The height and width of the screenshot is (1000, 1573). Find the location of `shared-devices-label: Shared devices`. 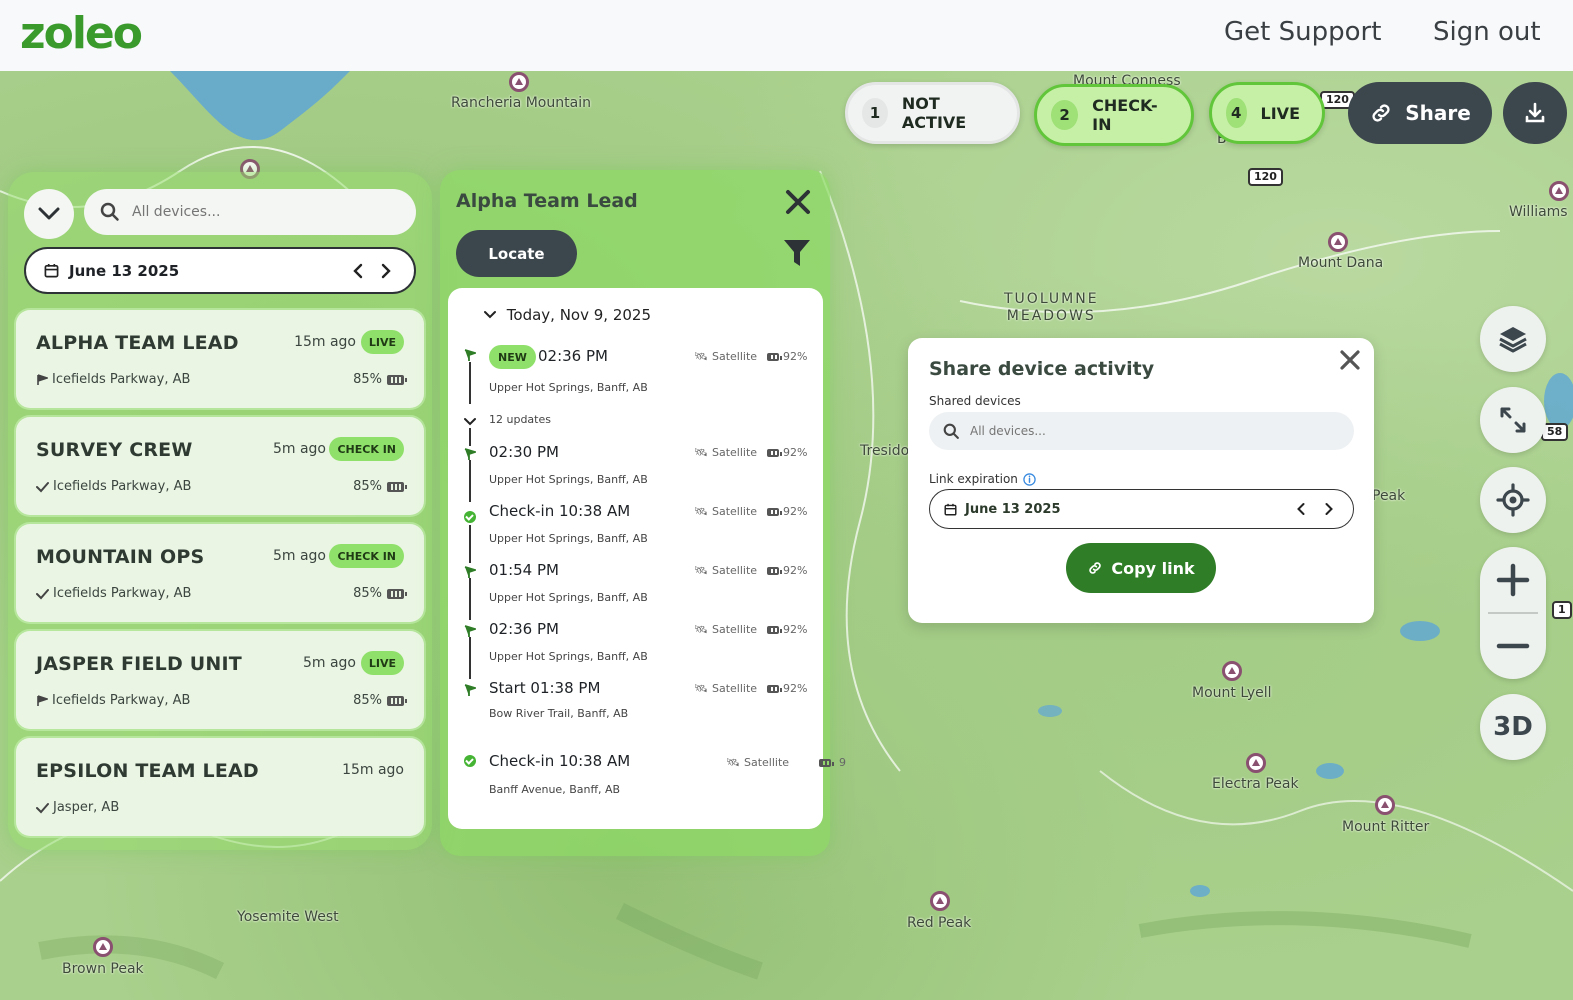

shared-devices-label: Shared devices is located at coordinates (975, 401).